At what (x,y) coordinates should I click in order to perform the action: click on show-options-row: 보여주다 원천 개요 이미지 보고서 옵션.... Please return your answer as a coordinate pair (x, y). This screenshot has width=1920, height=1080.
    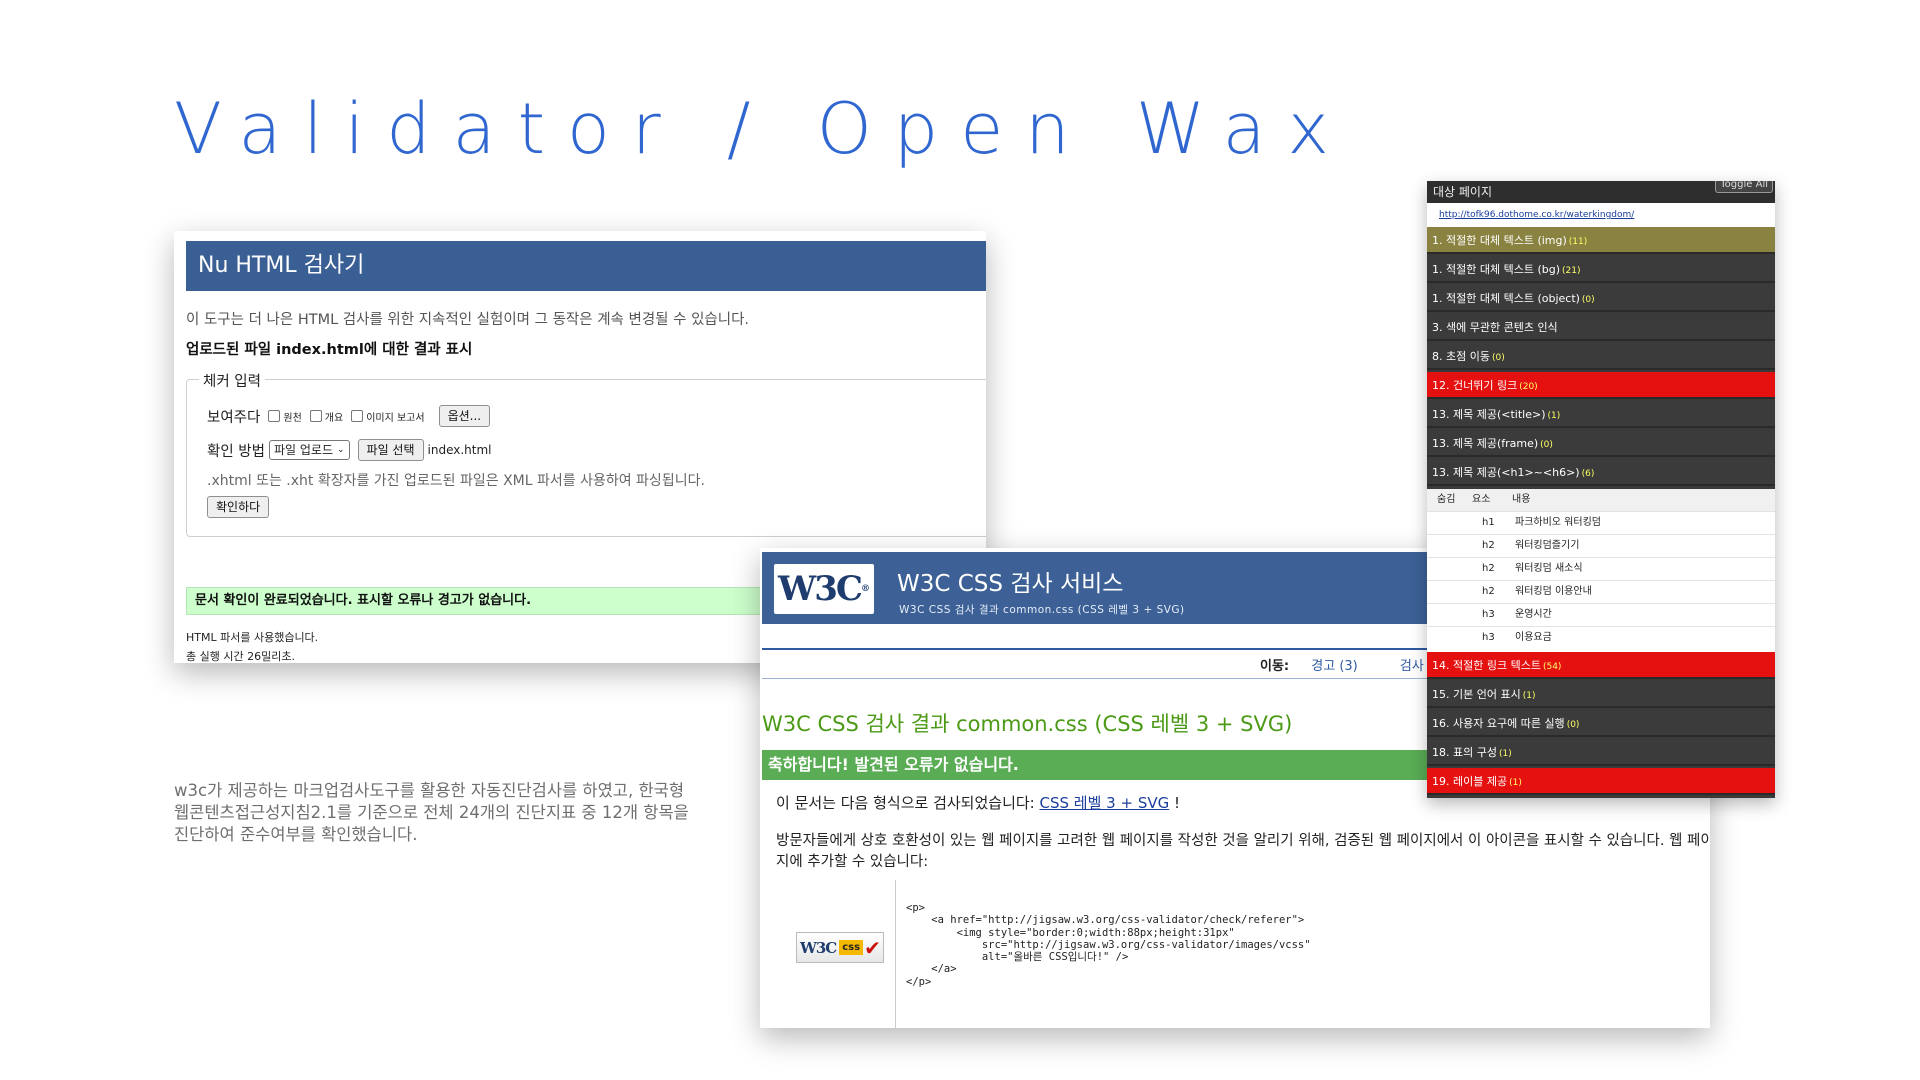
    Looking at the image, I should click on (349, 416).